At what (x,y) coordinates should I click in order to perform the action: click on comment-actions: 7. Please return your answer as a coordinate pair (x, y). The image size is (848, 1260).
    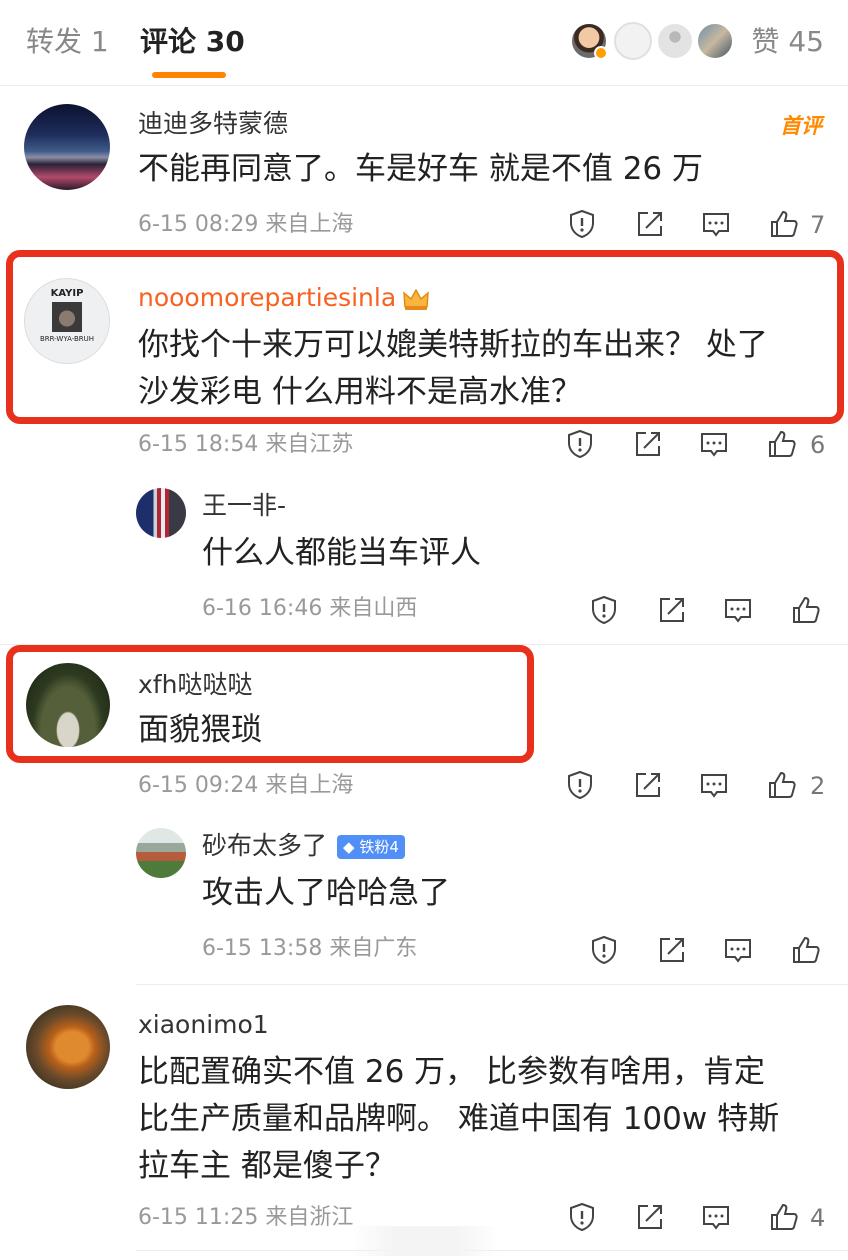
    Looking at the image, I should click on (696, 225).